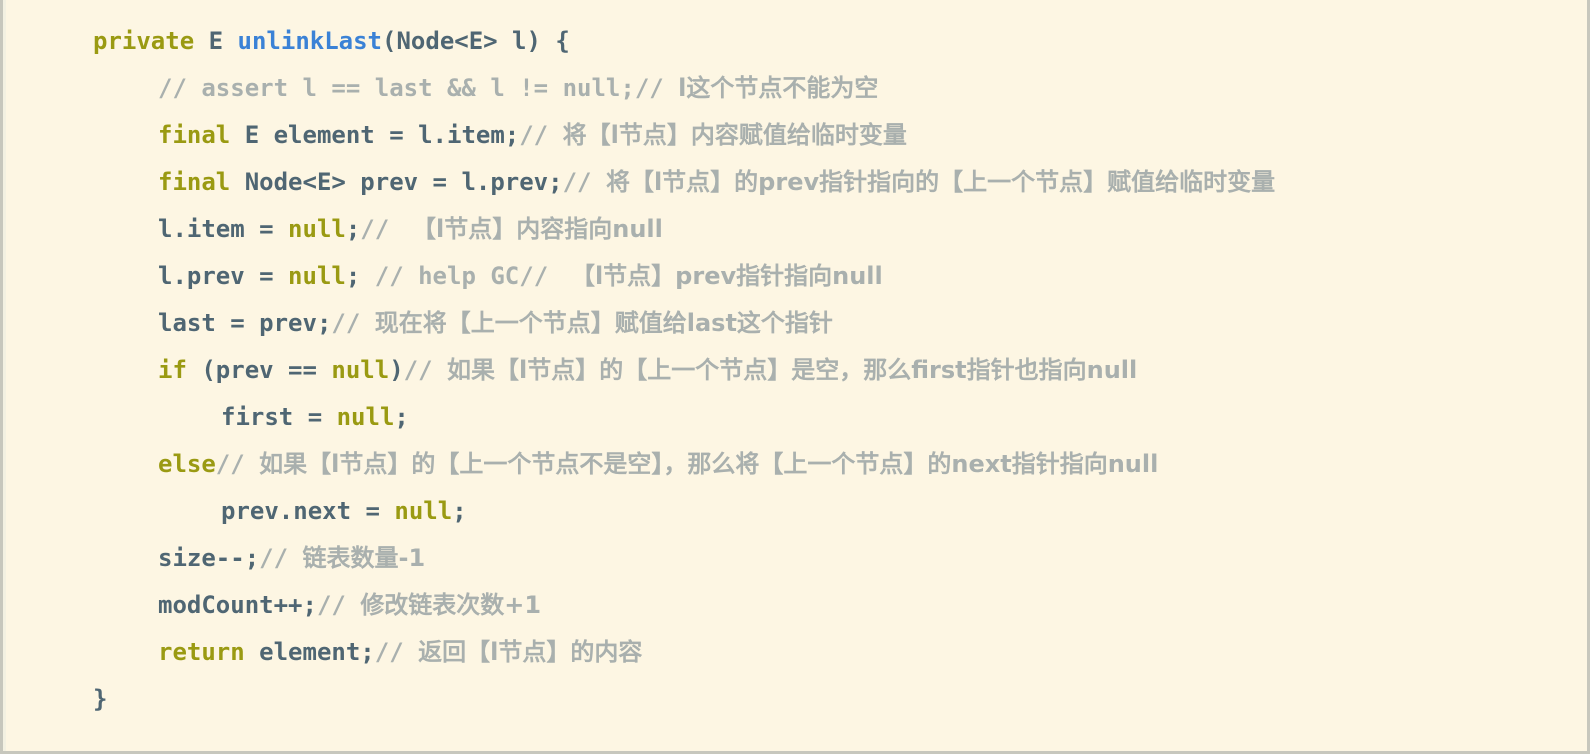  What do you see at coordinates (310, 41) in the screenshot?
I see `token-method-name: unlinkLast` at bounding box center [310, 41].